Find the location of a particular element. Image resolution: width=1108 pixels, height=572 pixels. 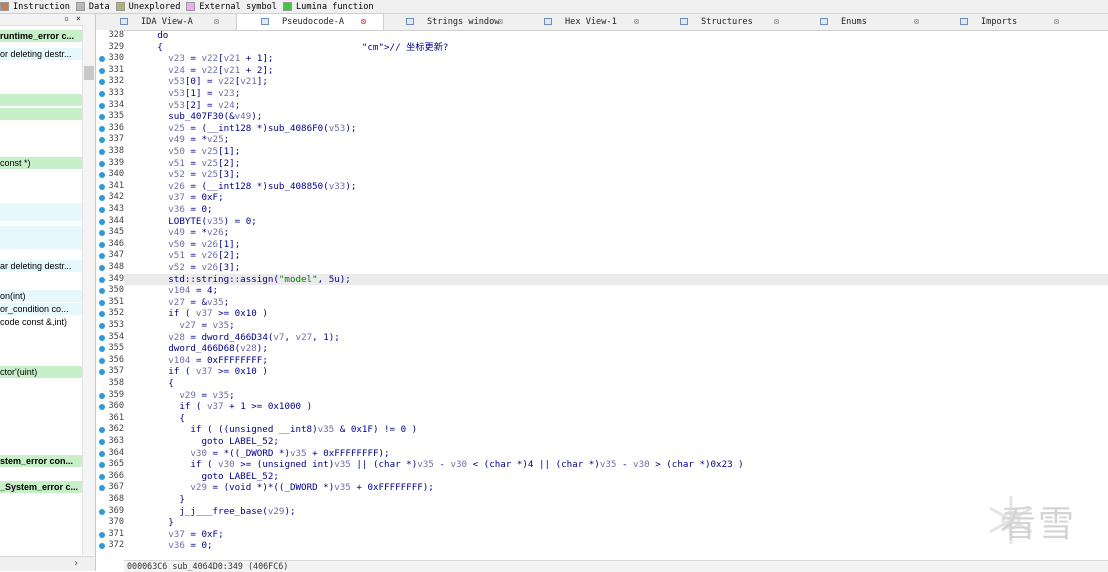

code-line: v28 = dword_466D34(v7, v27, 1); is located at coordinates (616, 338).